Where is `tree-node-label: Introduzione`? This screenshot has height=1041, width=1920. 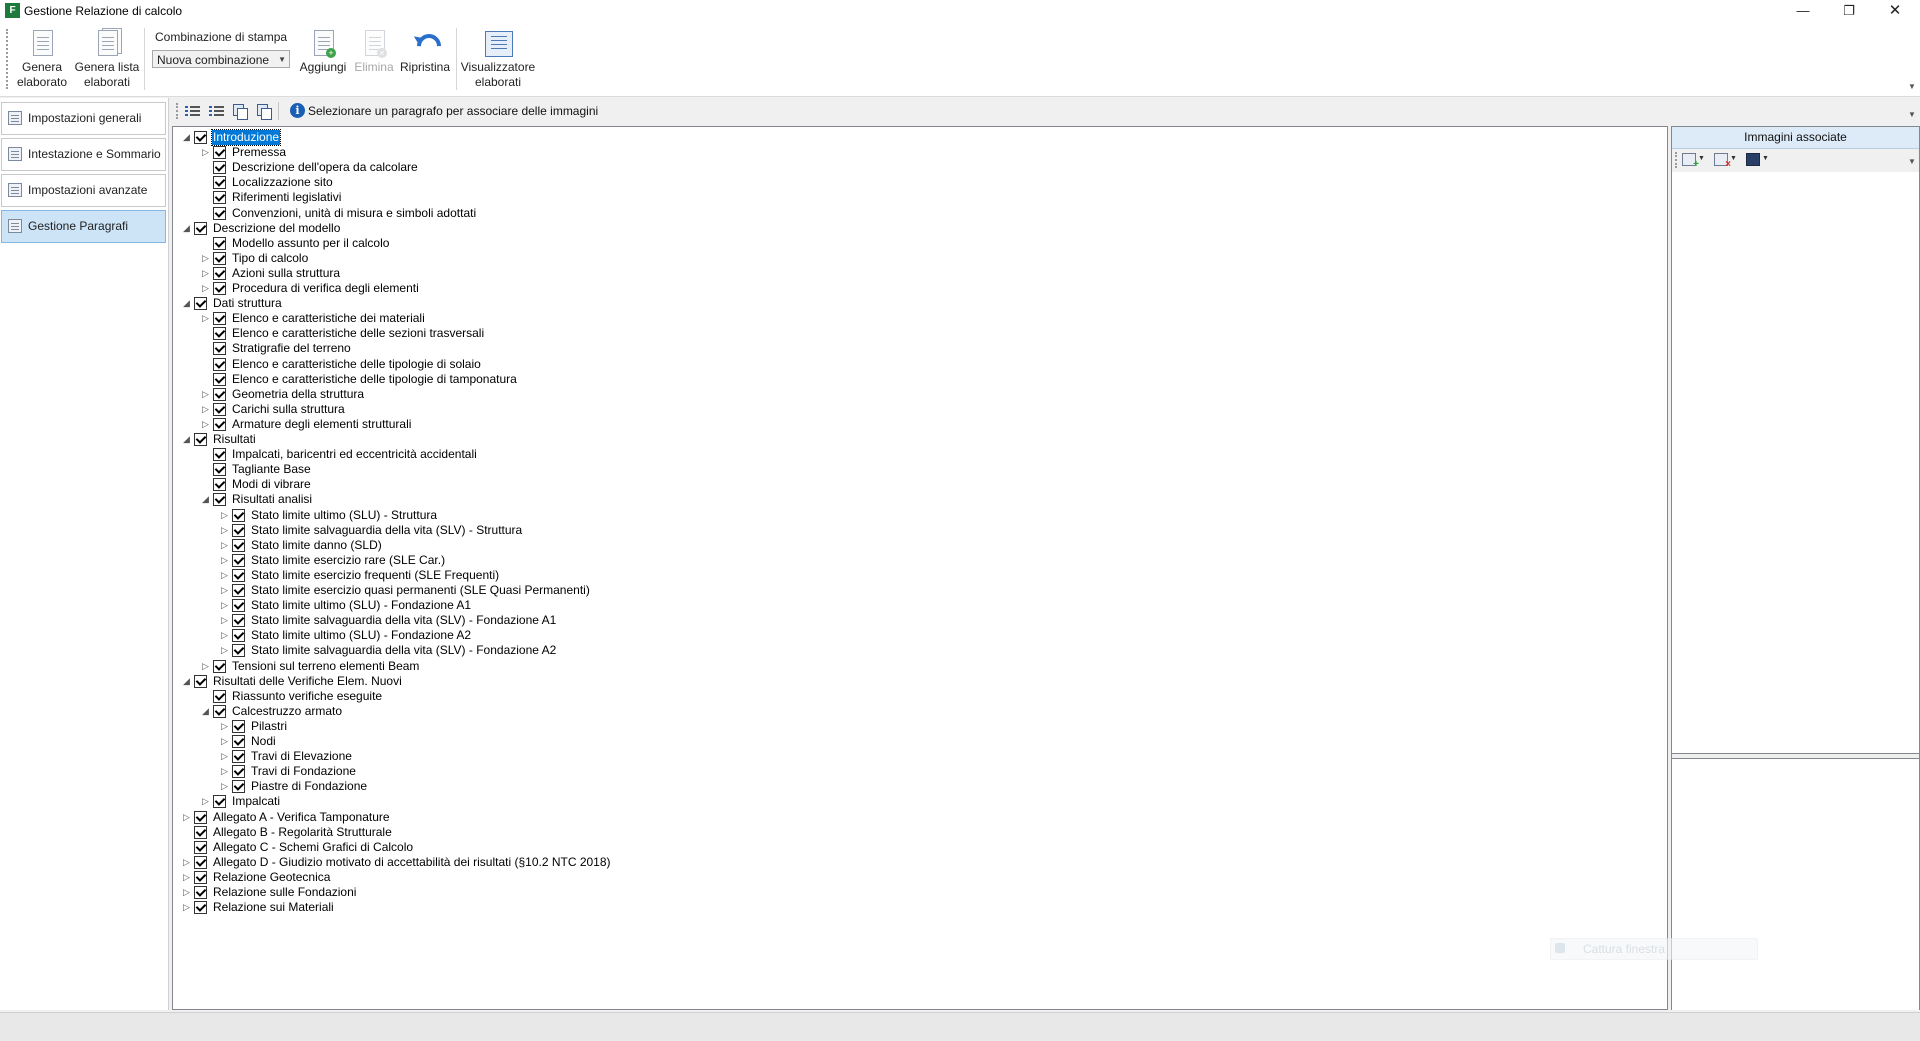 tree-node-label: Introduzione is located at coordinates (246, 137).